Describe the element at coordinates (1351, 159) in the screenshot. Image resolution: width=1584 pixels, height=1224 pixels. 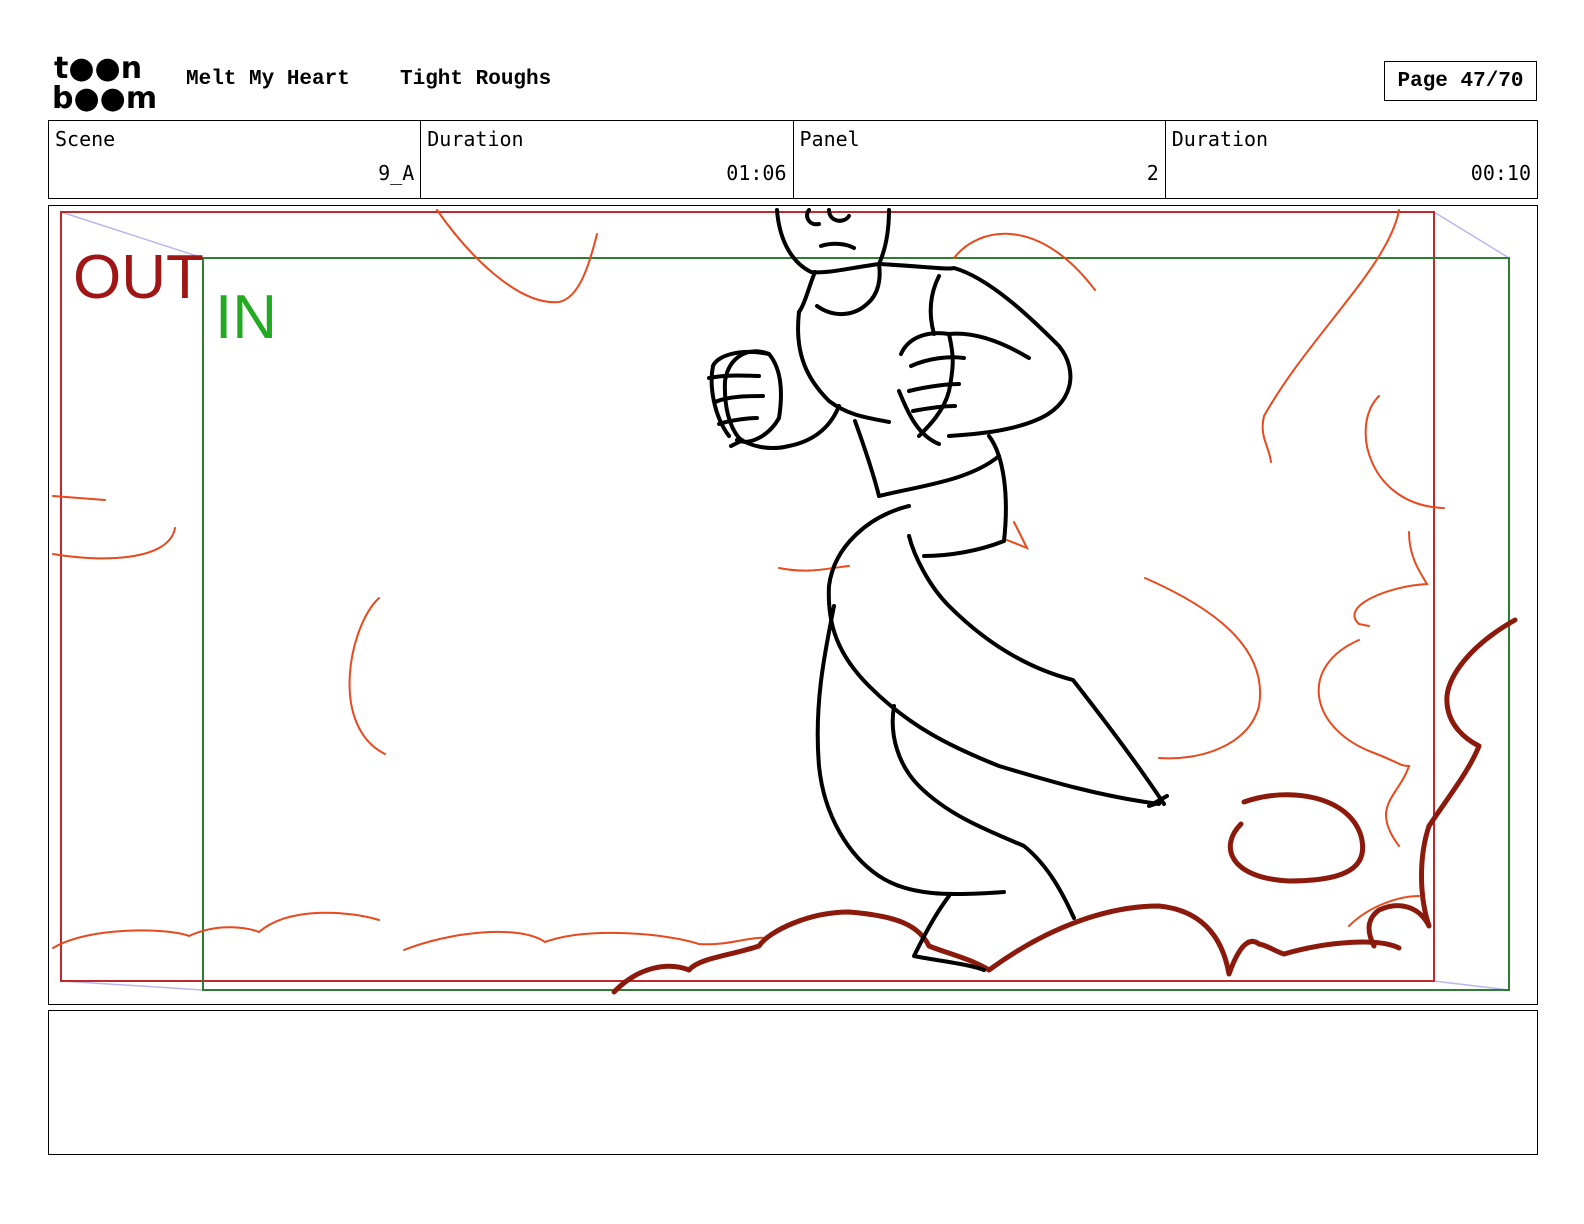
I see `panel-duration-cell: Duration 00:10` at that location.